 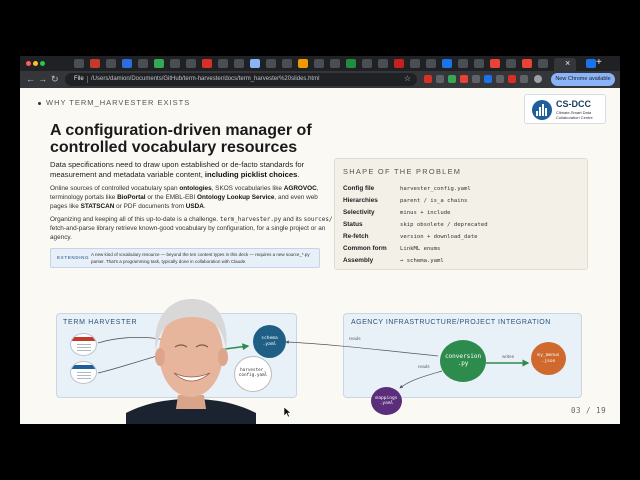 What do you see at coordinates (42, 79) in the screenshot?
I see `forward-icon: →` at bounding box center [42, 79].